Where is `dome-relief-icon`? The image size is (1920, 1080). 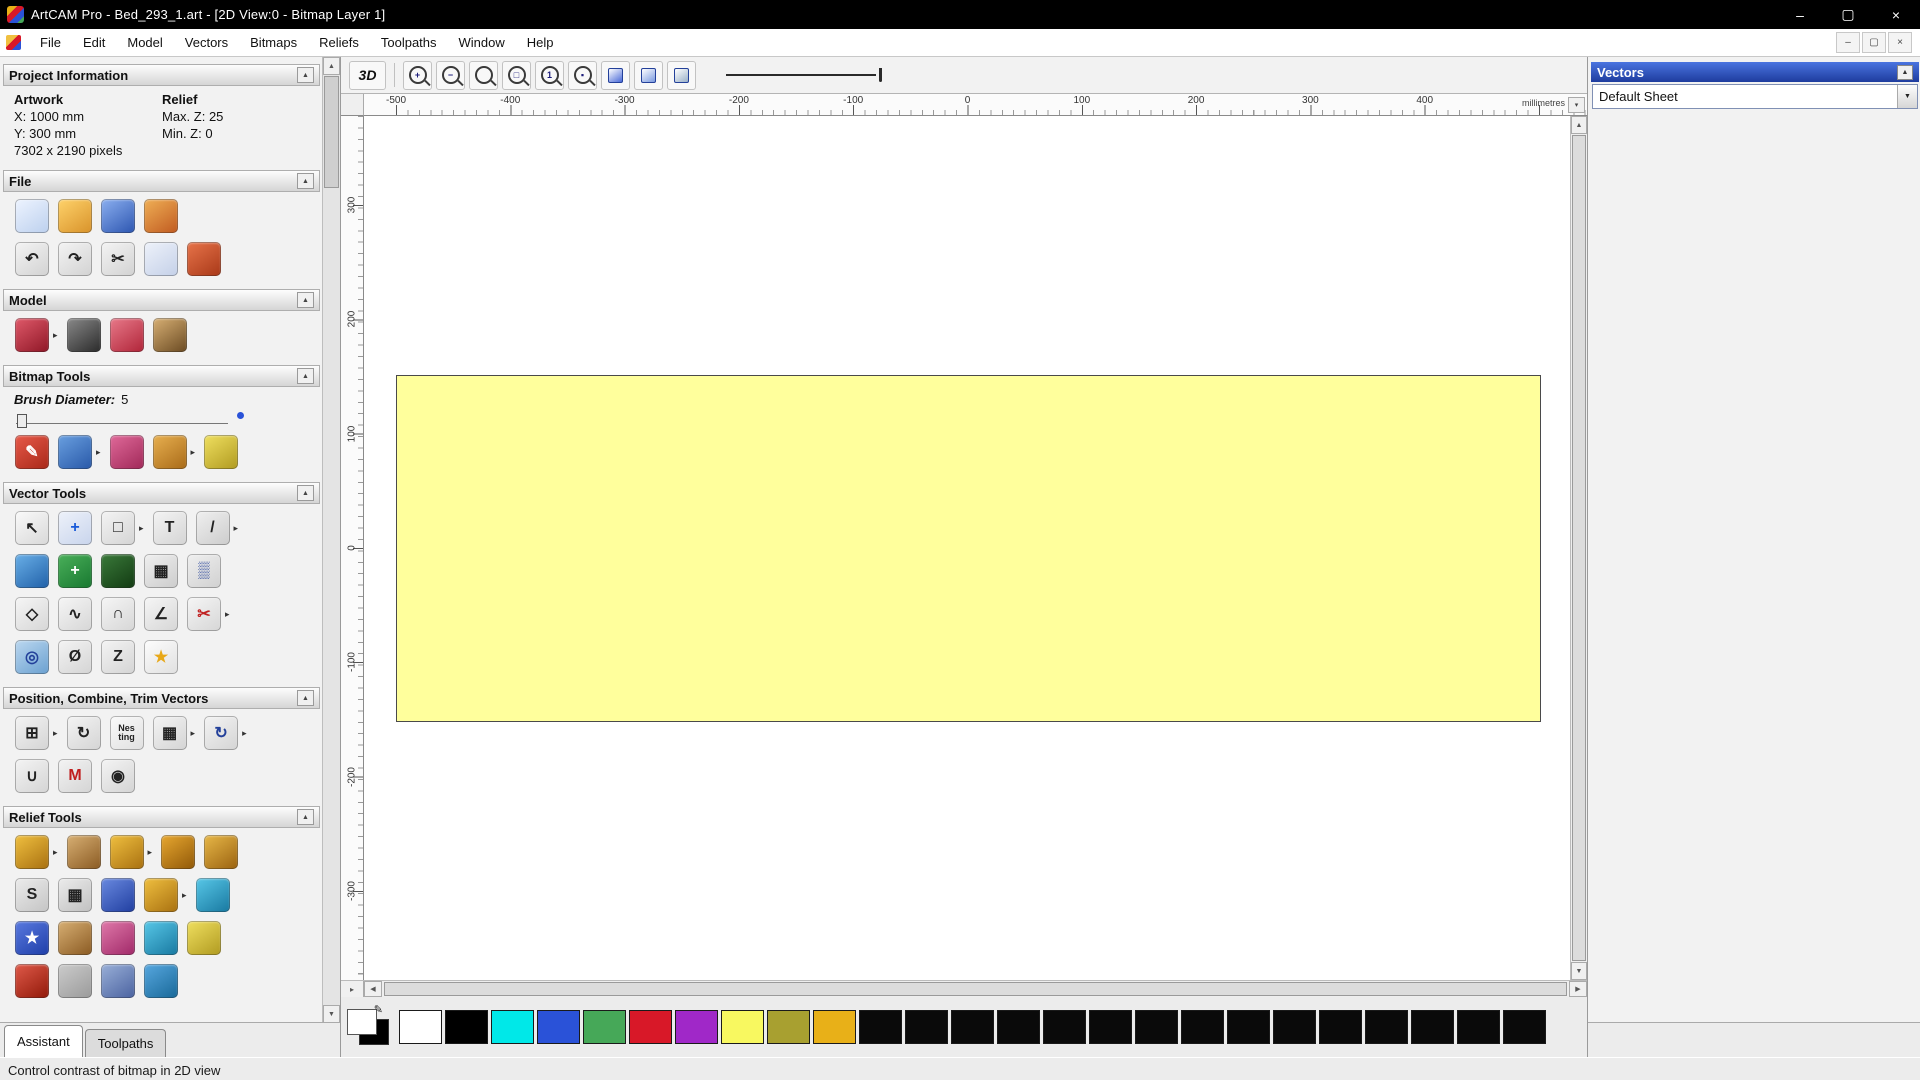 dome-relief-icon is located at coordinates (118, 981).